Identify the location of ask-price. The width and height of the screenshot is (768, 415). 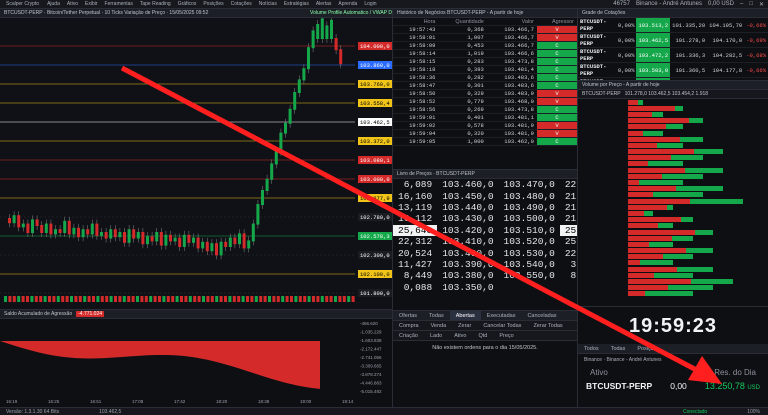
(529, 287).